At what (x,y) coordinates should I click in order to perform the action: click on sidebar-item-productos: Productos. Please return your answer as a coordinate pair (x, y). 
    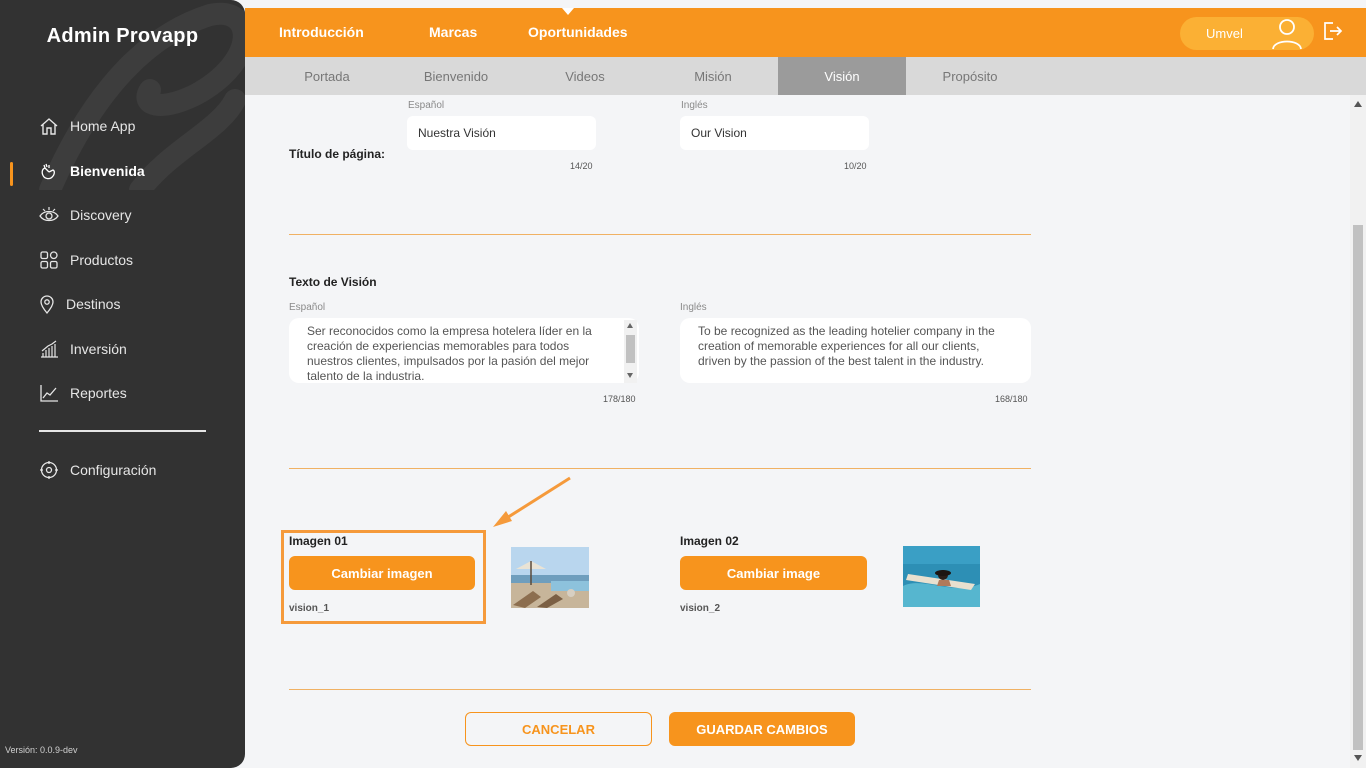
    Looking at the image, I should click on (85, 260).